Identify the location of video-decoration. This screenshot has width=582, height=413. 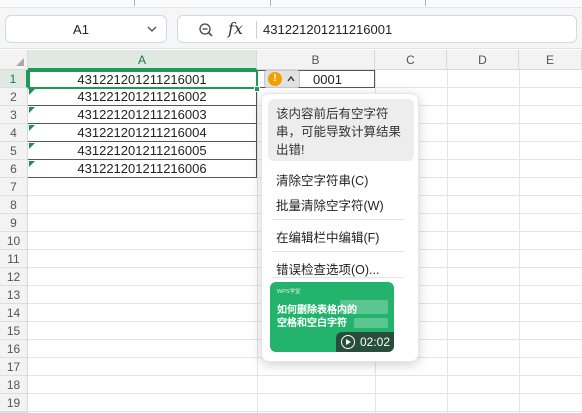
(371, 323).